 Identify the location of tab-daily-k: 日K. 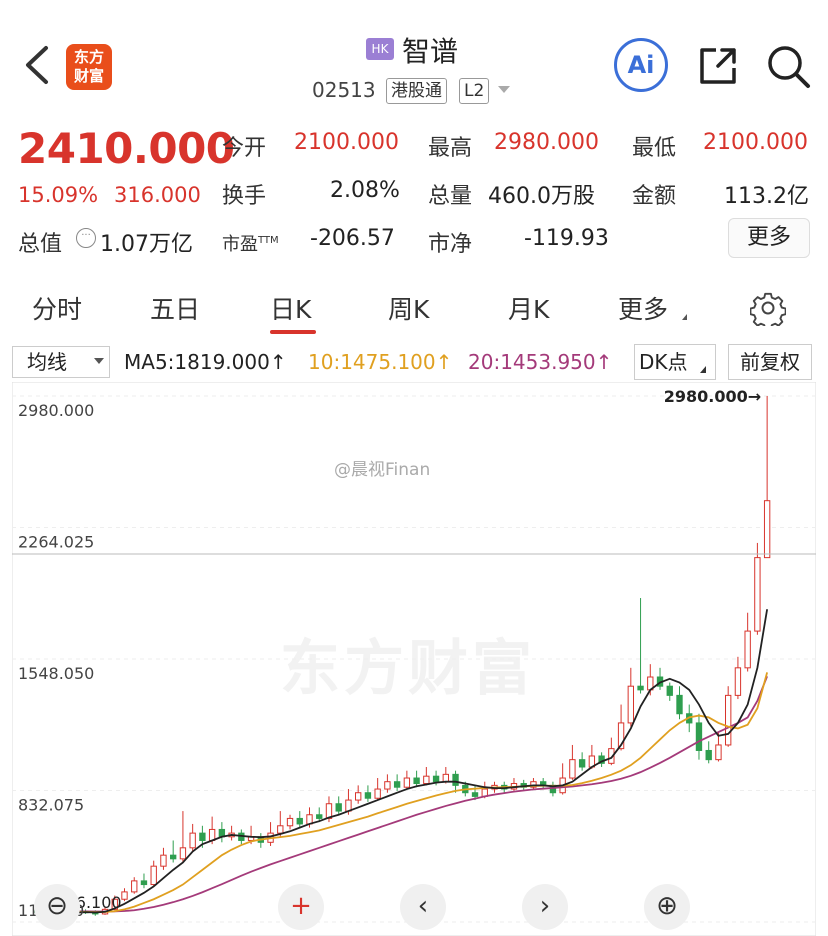
(290, 308).